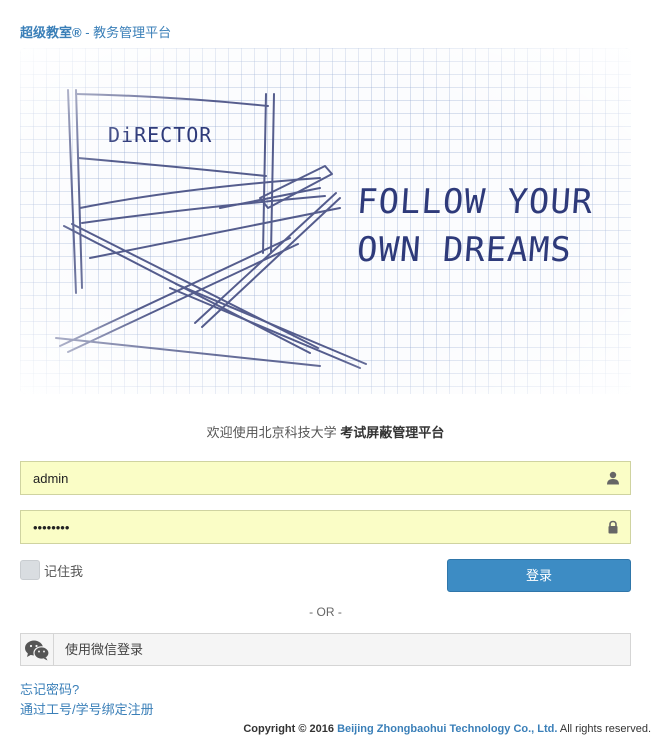 This screenshot has height=738, width=651. I want to click on remember-me: 记住我, so click(51, 570).